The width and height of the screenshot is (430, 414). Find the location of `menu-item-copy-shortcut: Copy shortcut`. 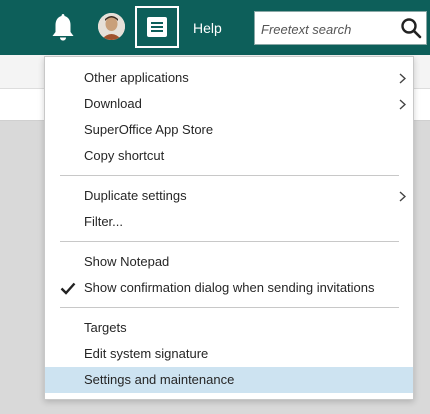

menu-item-copy-shortcut: Copy shortcut is located at coordinates (229, 156).